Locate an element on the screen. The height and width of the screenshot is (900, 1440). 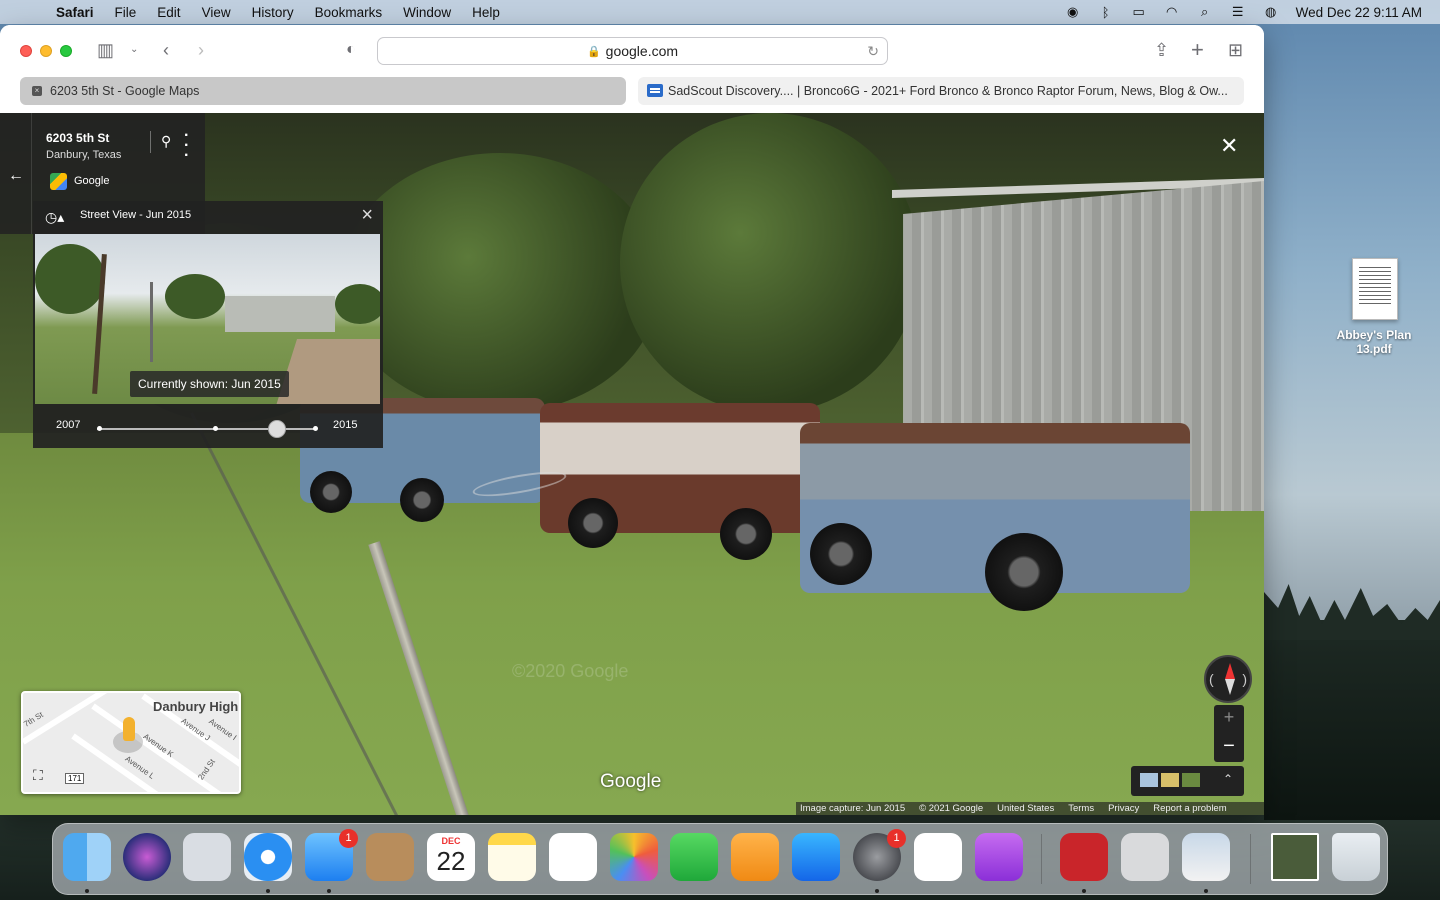
dock: 1 DEC 22 1 is located at coordinates (720, 859).